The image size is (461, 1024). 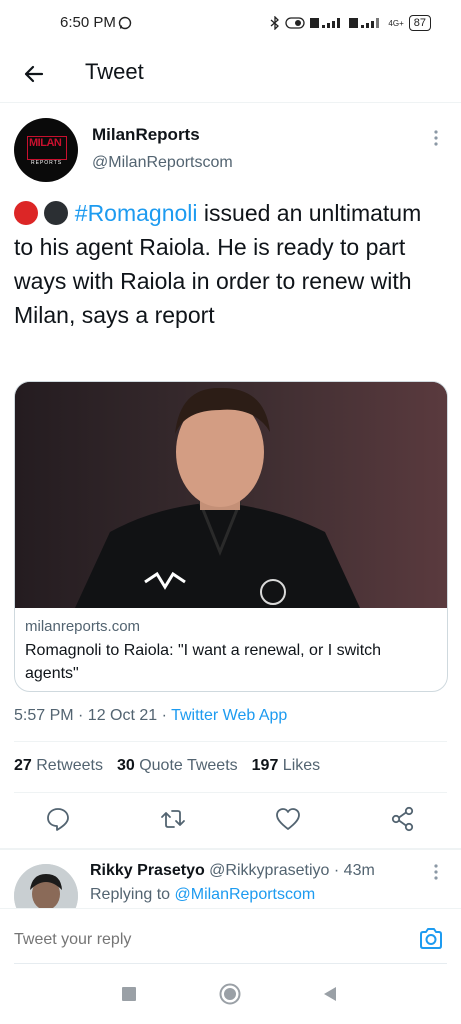 I want to click on avatar-logo-subtext: REPORTS, so click(x=47, y=163).